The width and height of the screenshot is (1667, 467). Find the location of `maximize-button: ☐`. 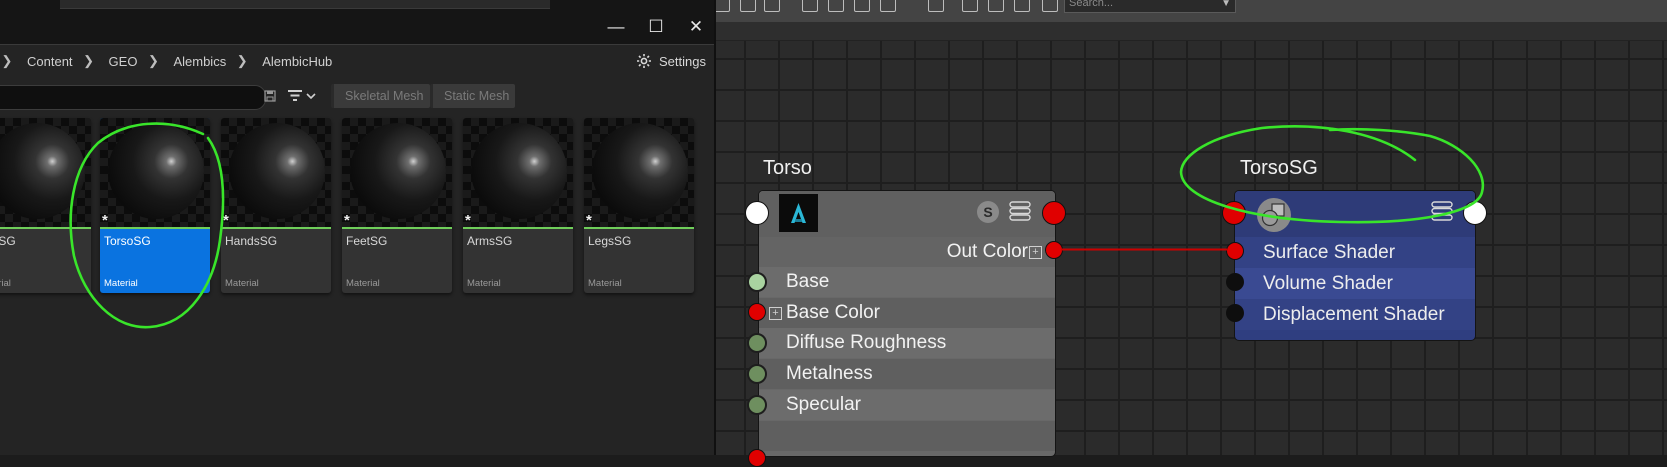

maximize-button: ☐ is located at coordinates (656, 27).